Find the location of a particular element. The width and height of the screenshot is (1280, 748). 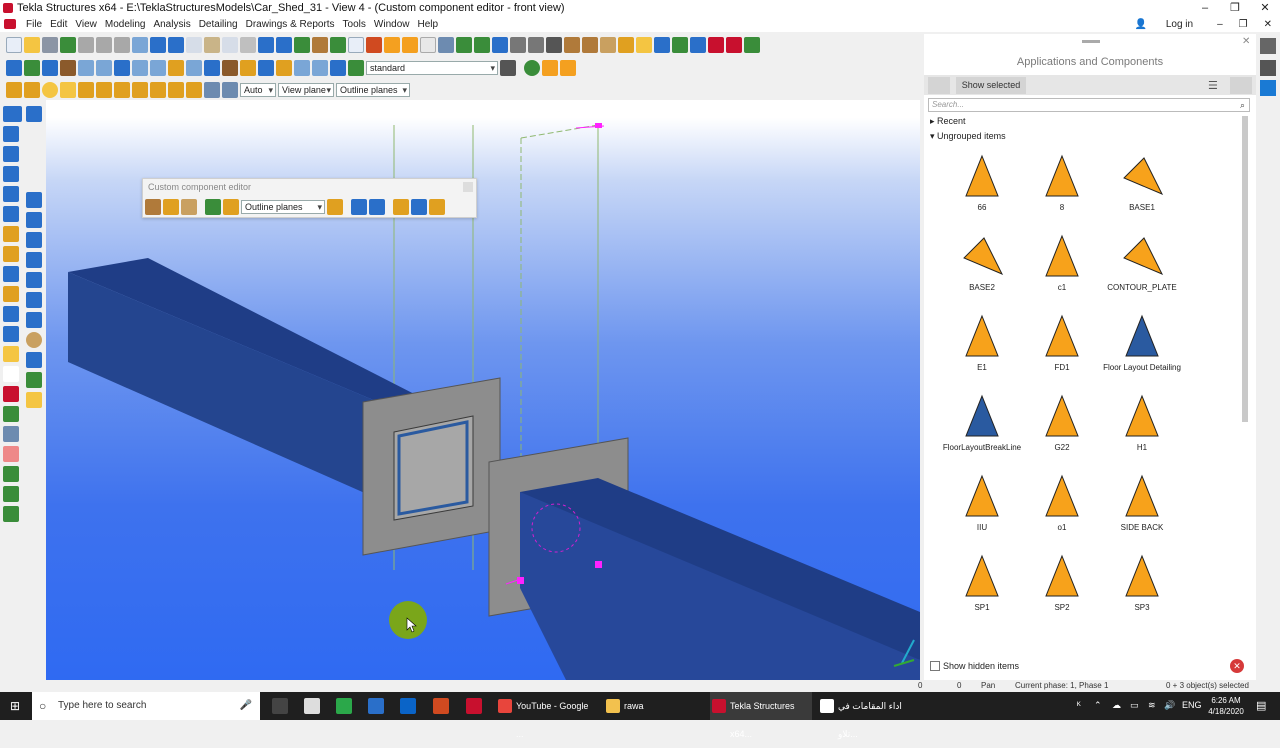

component-item: BASE1 is located at coordinates (1142, 183).